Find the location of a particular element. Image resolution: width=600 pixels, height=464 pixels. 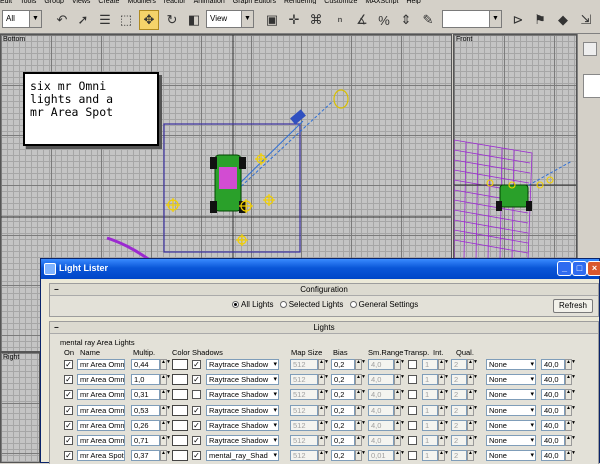

multiplier-field: 0,44 is located at coordinates (145, 364).